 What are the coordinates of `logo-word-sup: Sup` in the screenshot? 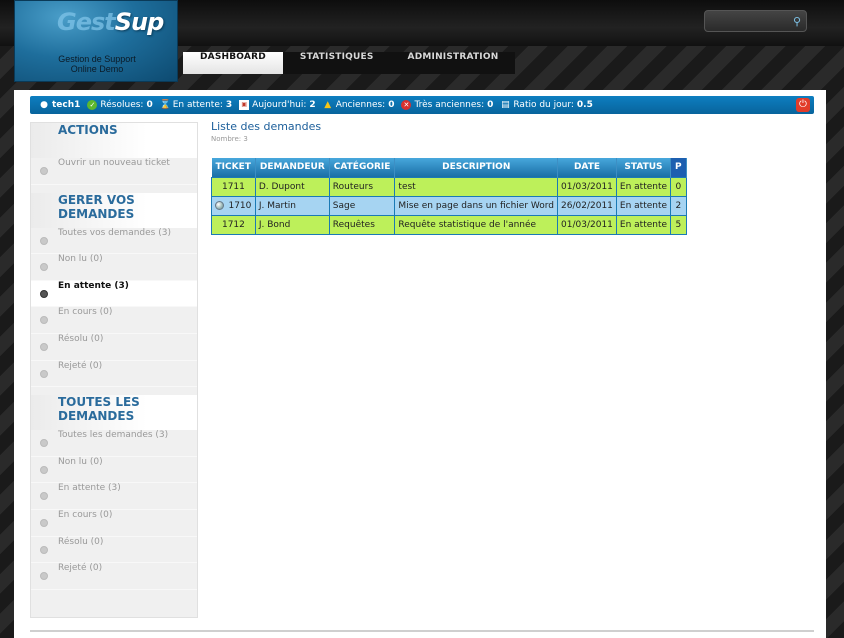 It's located at (139, 22).